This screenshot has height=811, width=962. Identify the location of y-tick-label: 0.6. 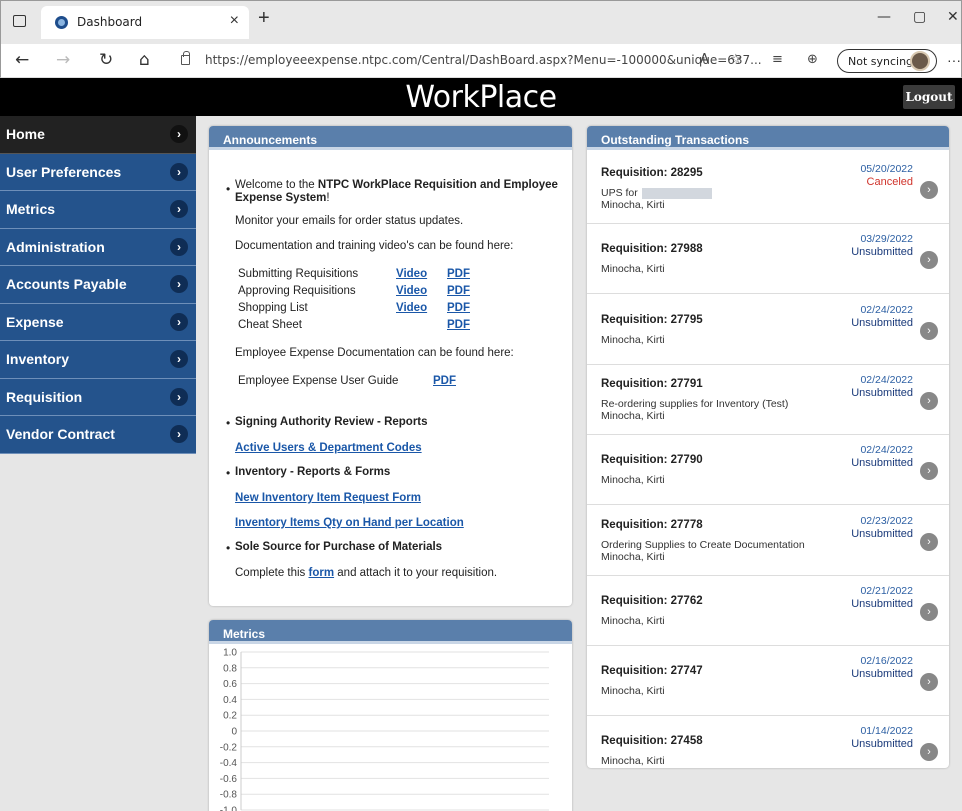
(230, 684).